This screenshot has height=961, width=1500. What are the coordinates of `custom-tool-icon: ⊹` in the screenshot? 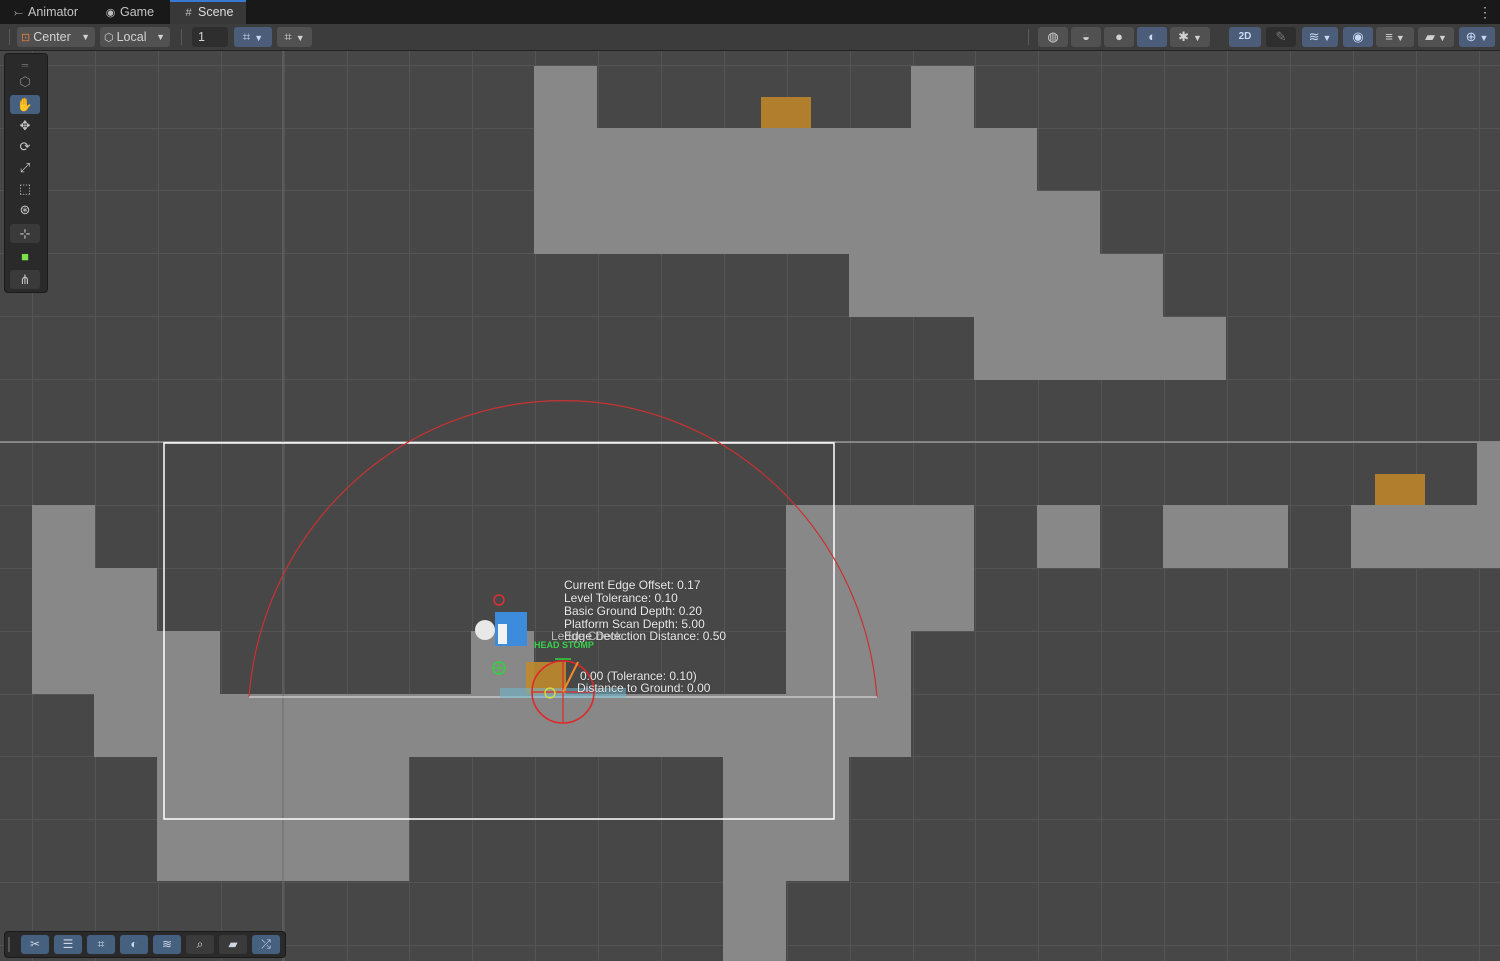 It's located at (25, 233).